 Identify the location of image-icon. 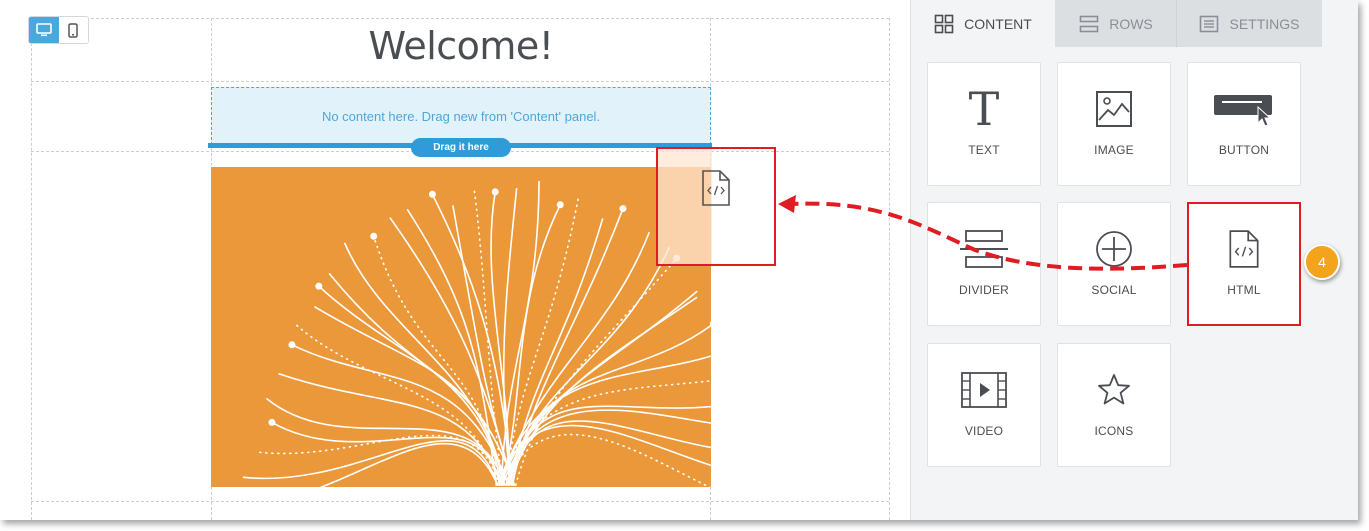
(1114, 109).